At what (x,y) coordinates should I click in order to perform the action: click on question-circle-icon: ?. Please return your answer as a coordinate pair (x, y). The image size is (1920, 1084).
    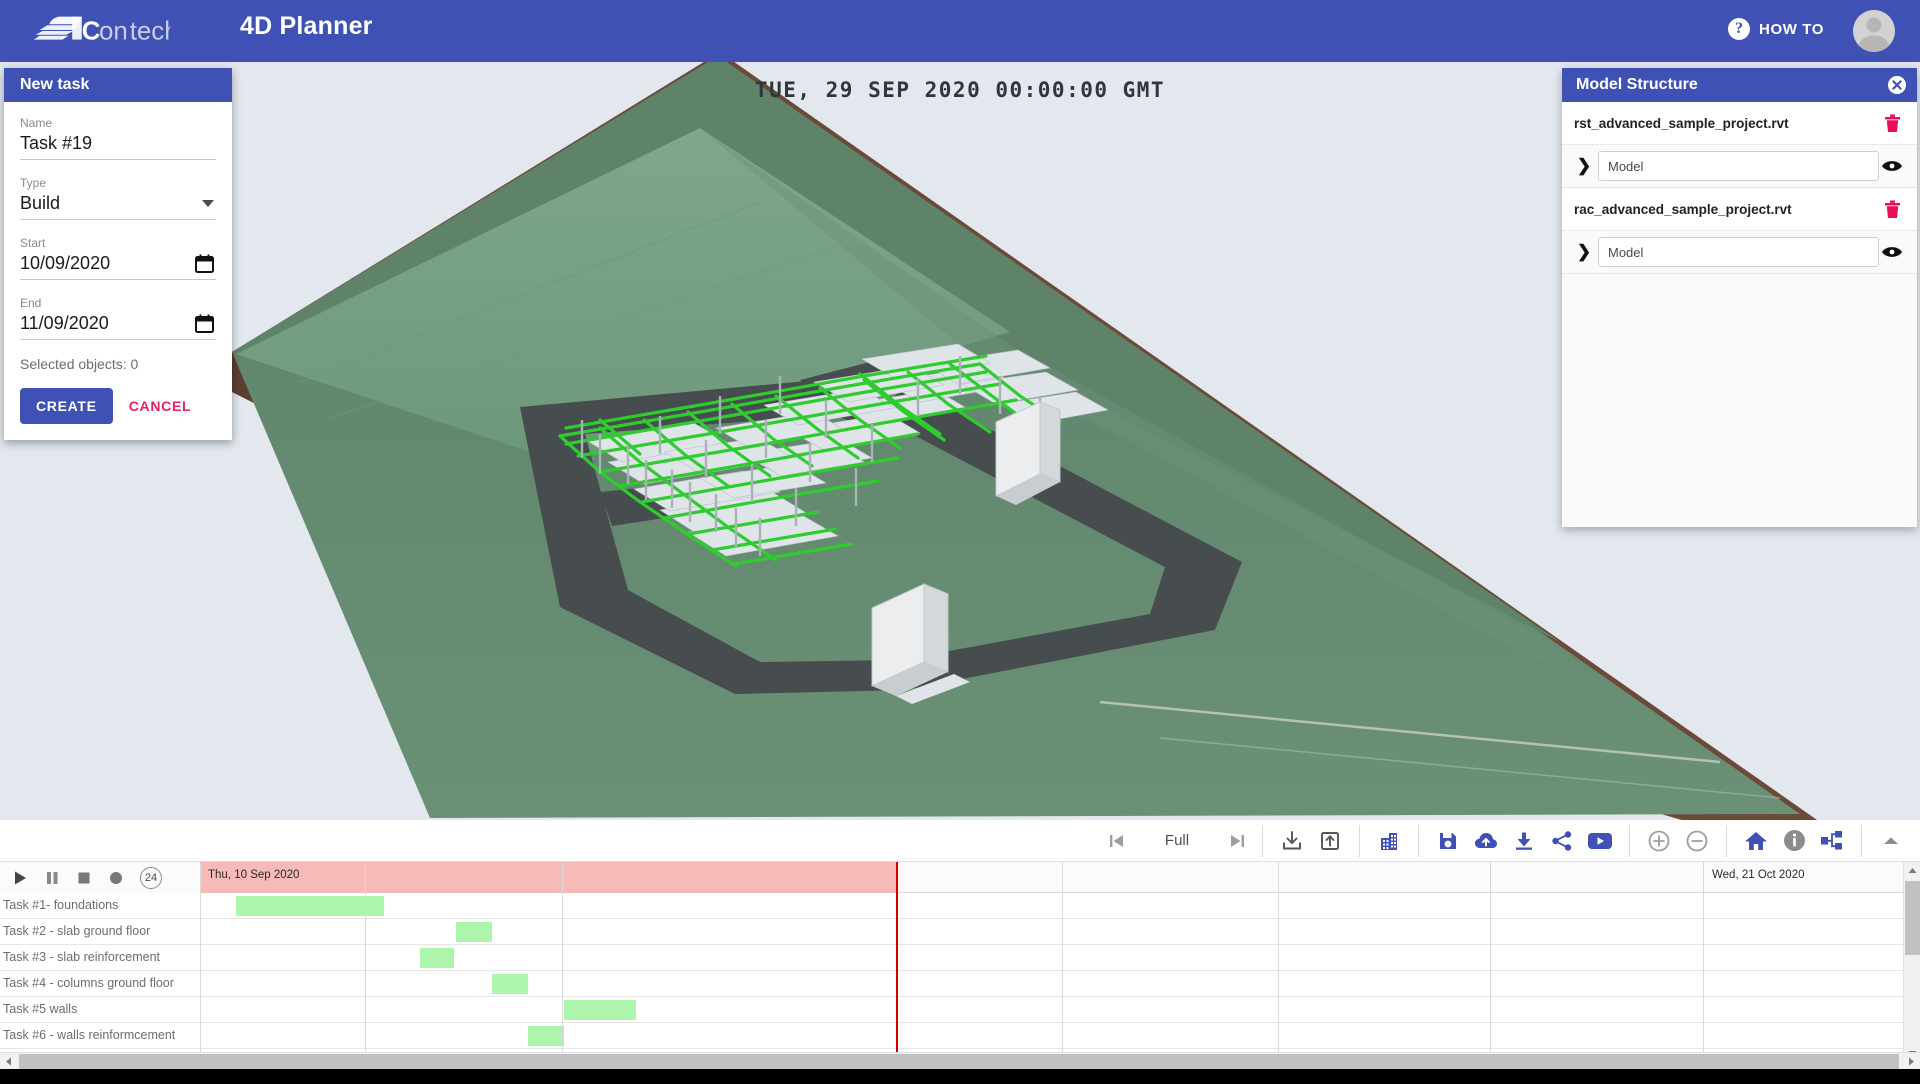
    Looking at the image, I should click on (1739, 29).